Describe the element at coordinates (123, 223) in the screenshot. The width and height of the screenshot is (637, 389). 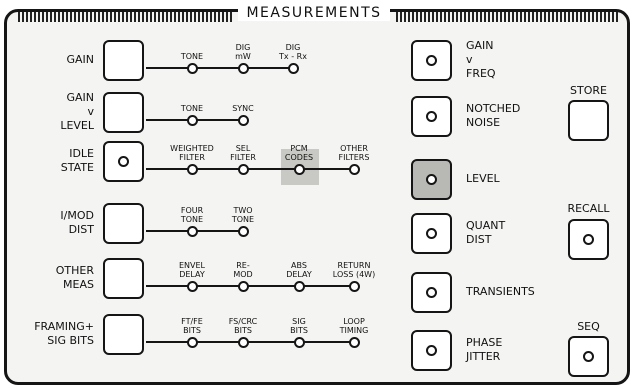
I see `row-key-i-mod-dist` at that location.